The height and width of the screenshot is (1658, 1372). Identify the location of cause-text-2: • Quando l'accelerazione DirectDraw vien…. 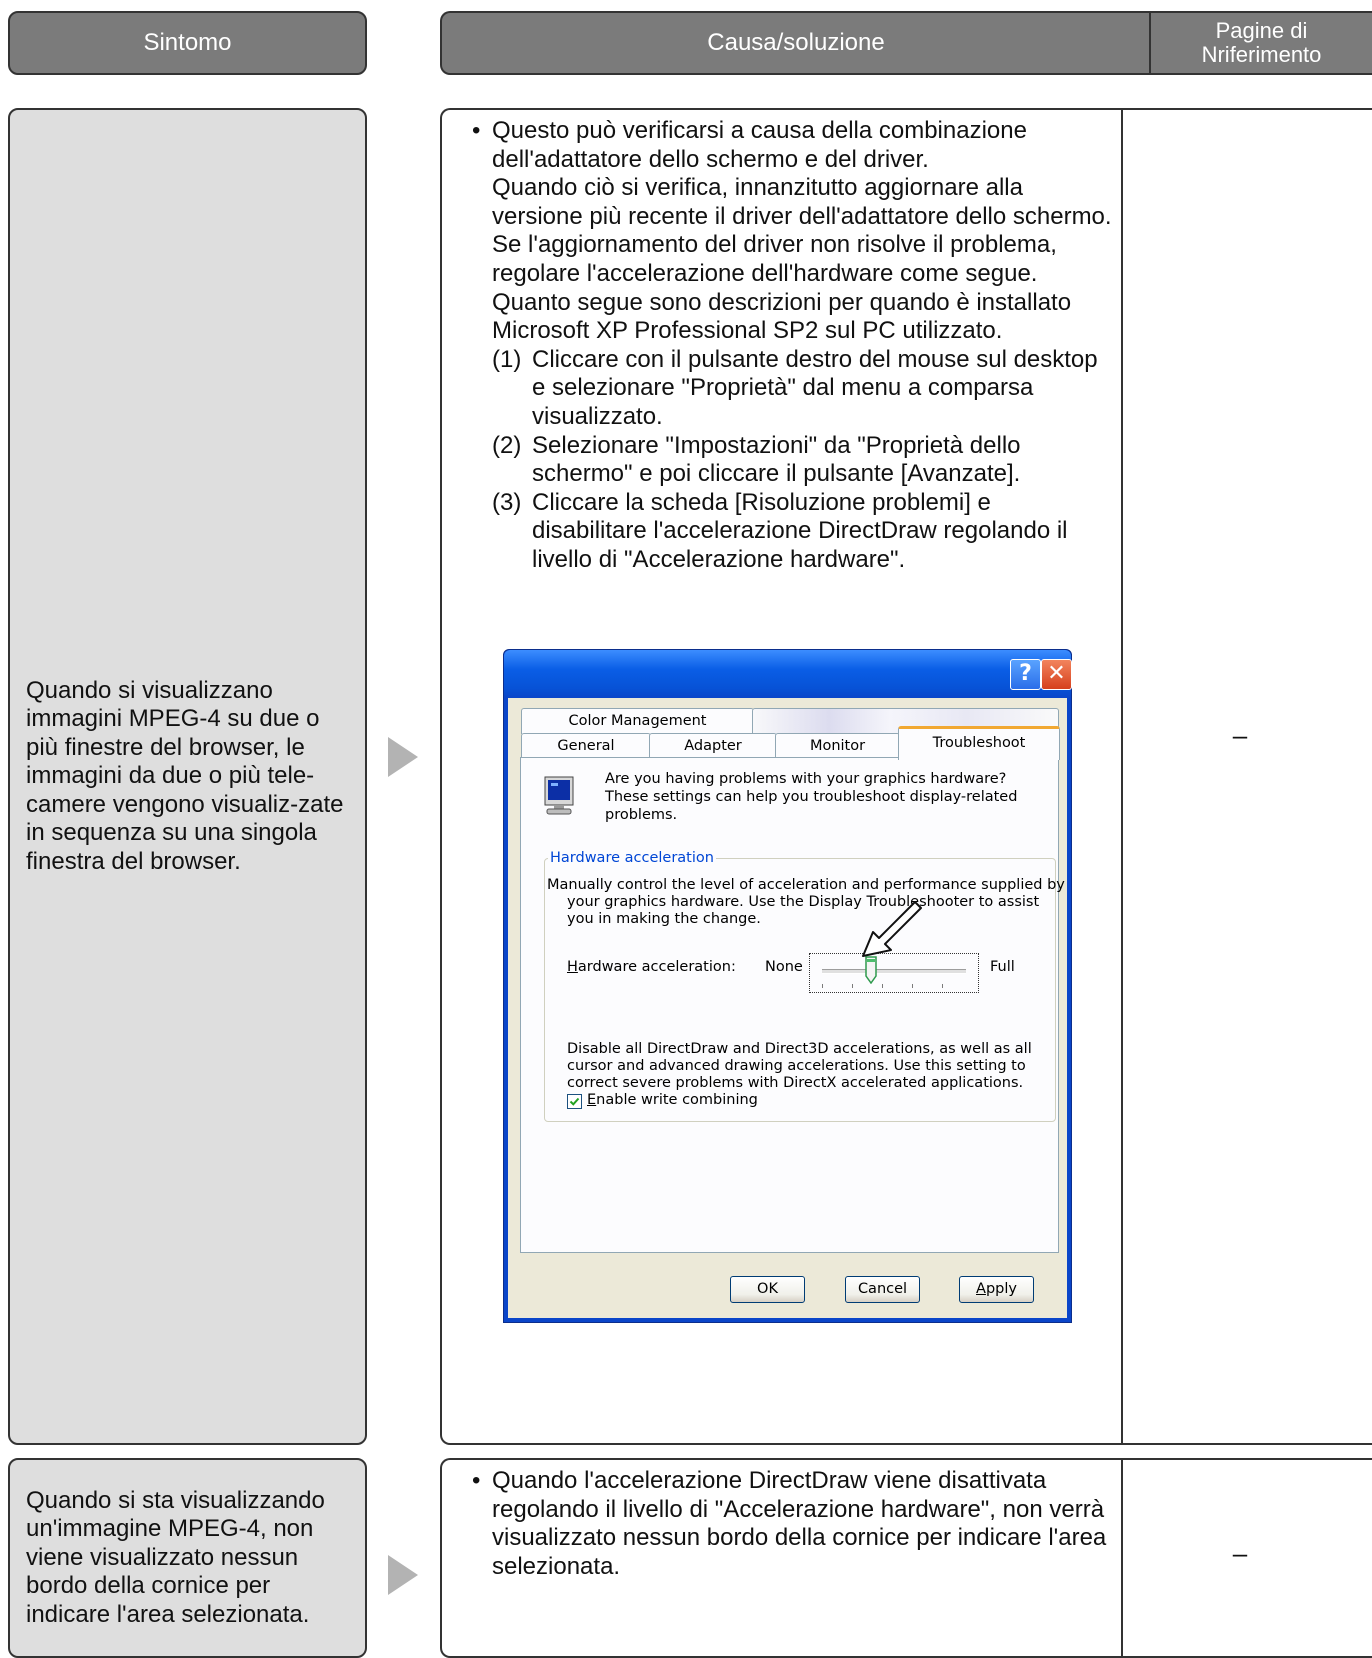
(792, 1524).